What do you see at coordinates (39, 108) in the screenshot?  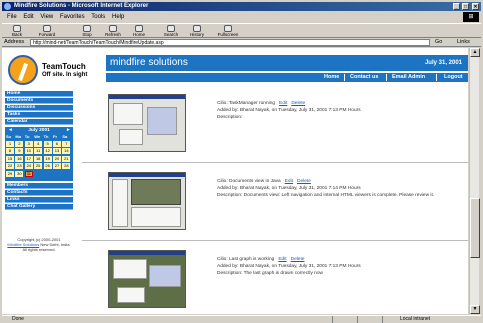 I see `sidebar-item-discussions: Discussions` at bounding box center [39, 108].